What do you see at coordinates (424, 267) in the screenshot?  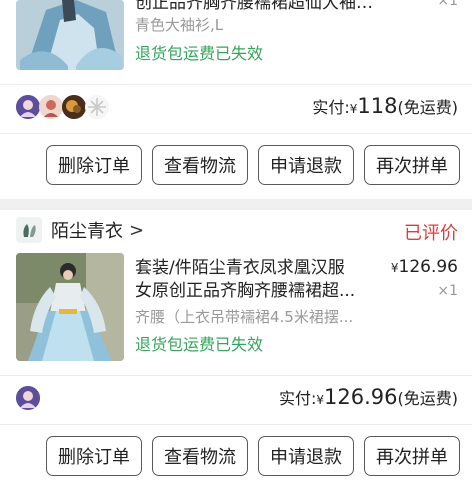 I see `product-price: ¥126.96` at bounding box center [424, 267].